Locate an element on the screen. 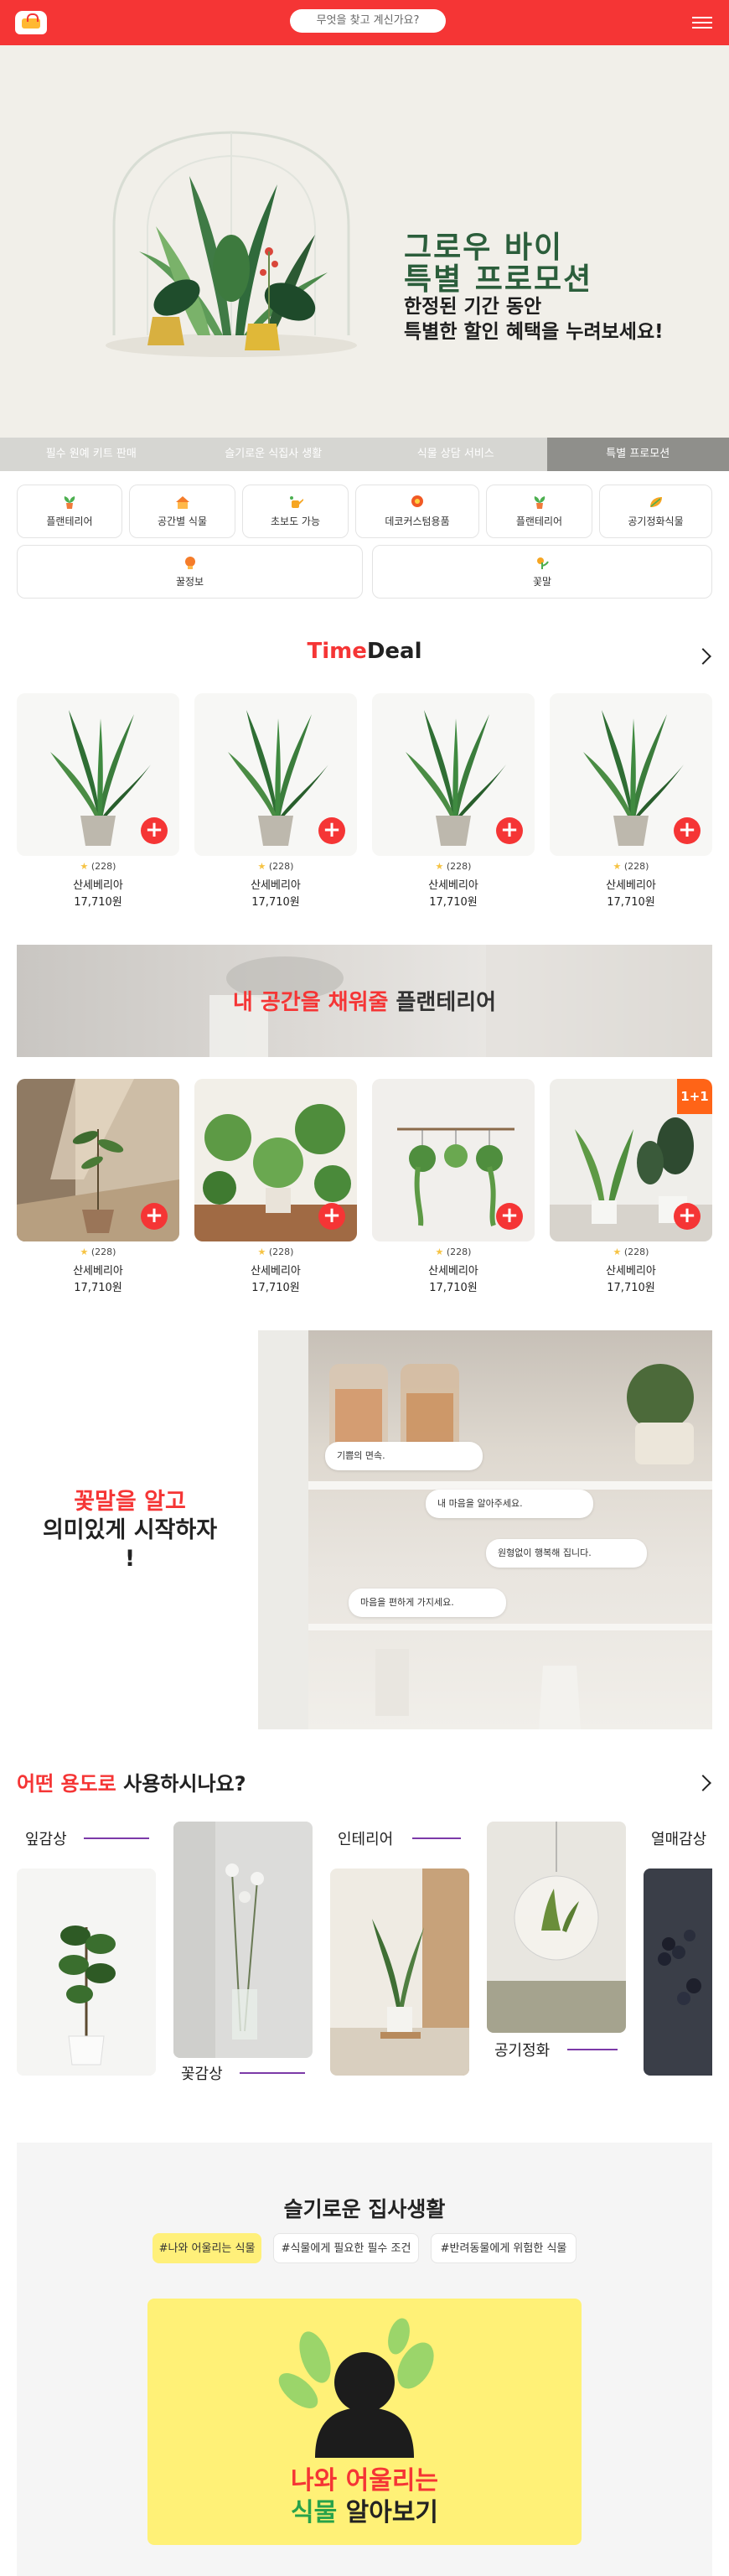 This screenshot has height=2576, width=729. pot-icon is located at coordinates (417, 501).